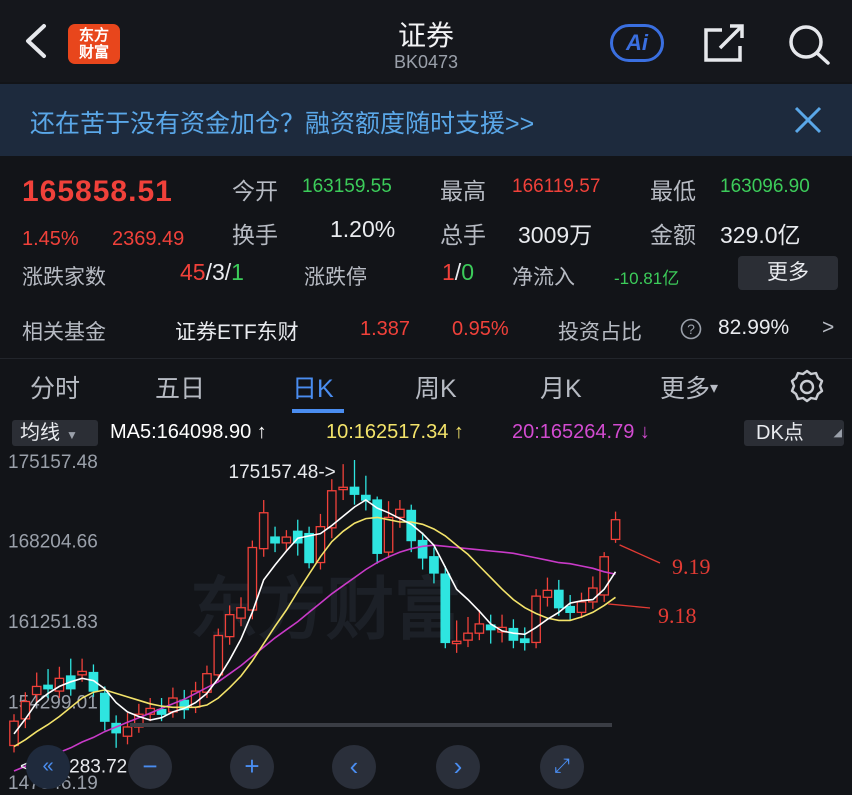  Describe the element at coordinates (318, 411) in the screenshot. I see `active-tab-underline` at that location.